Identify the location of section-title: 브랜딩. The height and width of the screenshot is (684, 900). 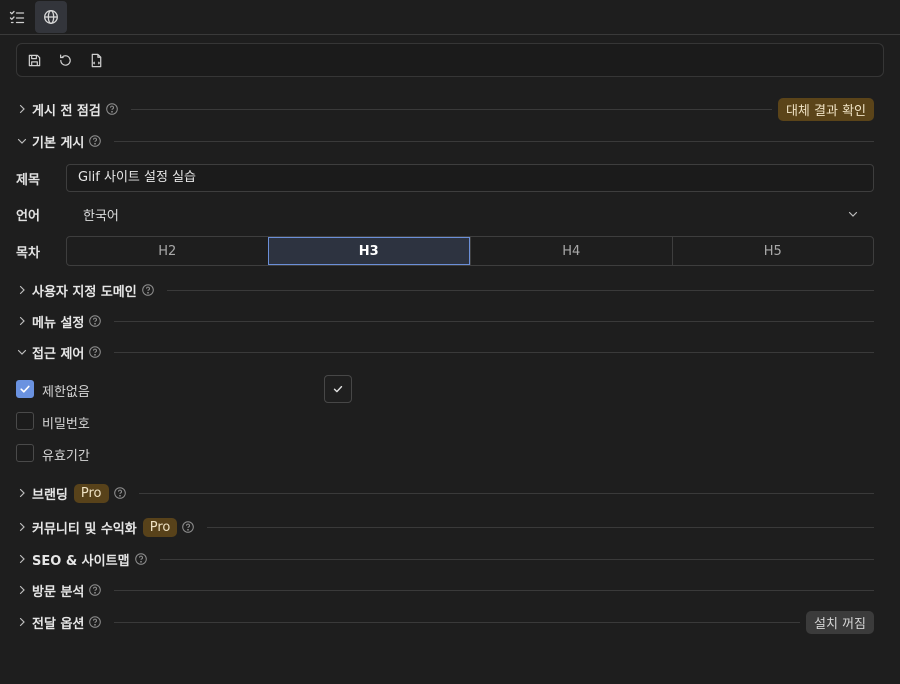
(50, 495).